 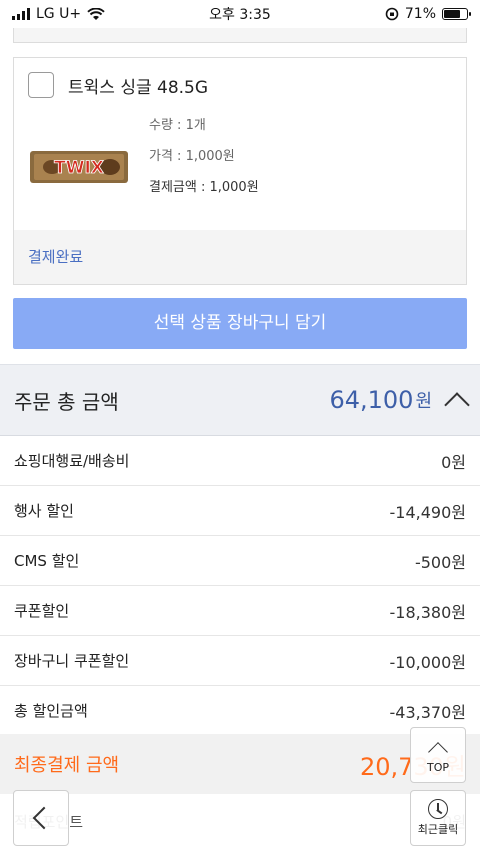 What do you see at coordinates (41, 85) in the screenshot?
I see `product-checkbox` at bounding box center [41, 85].